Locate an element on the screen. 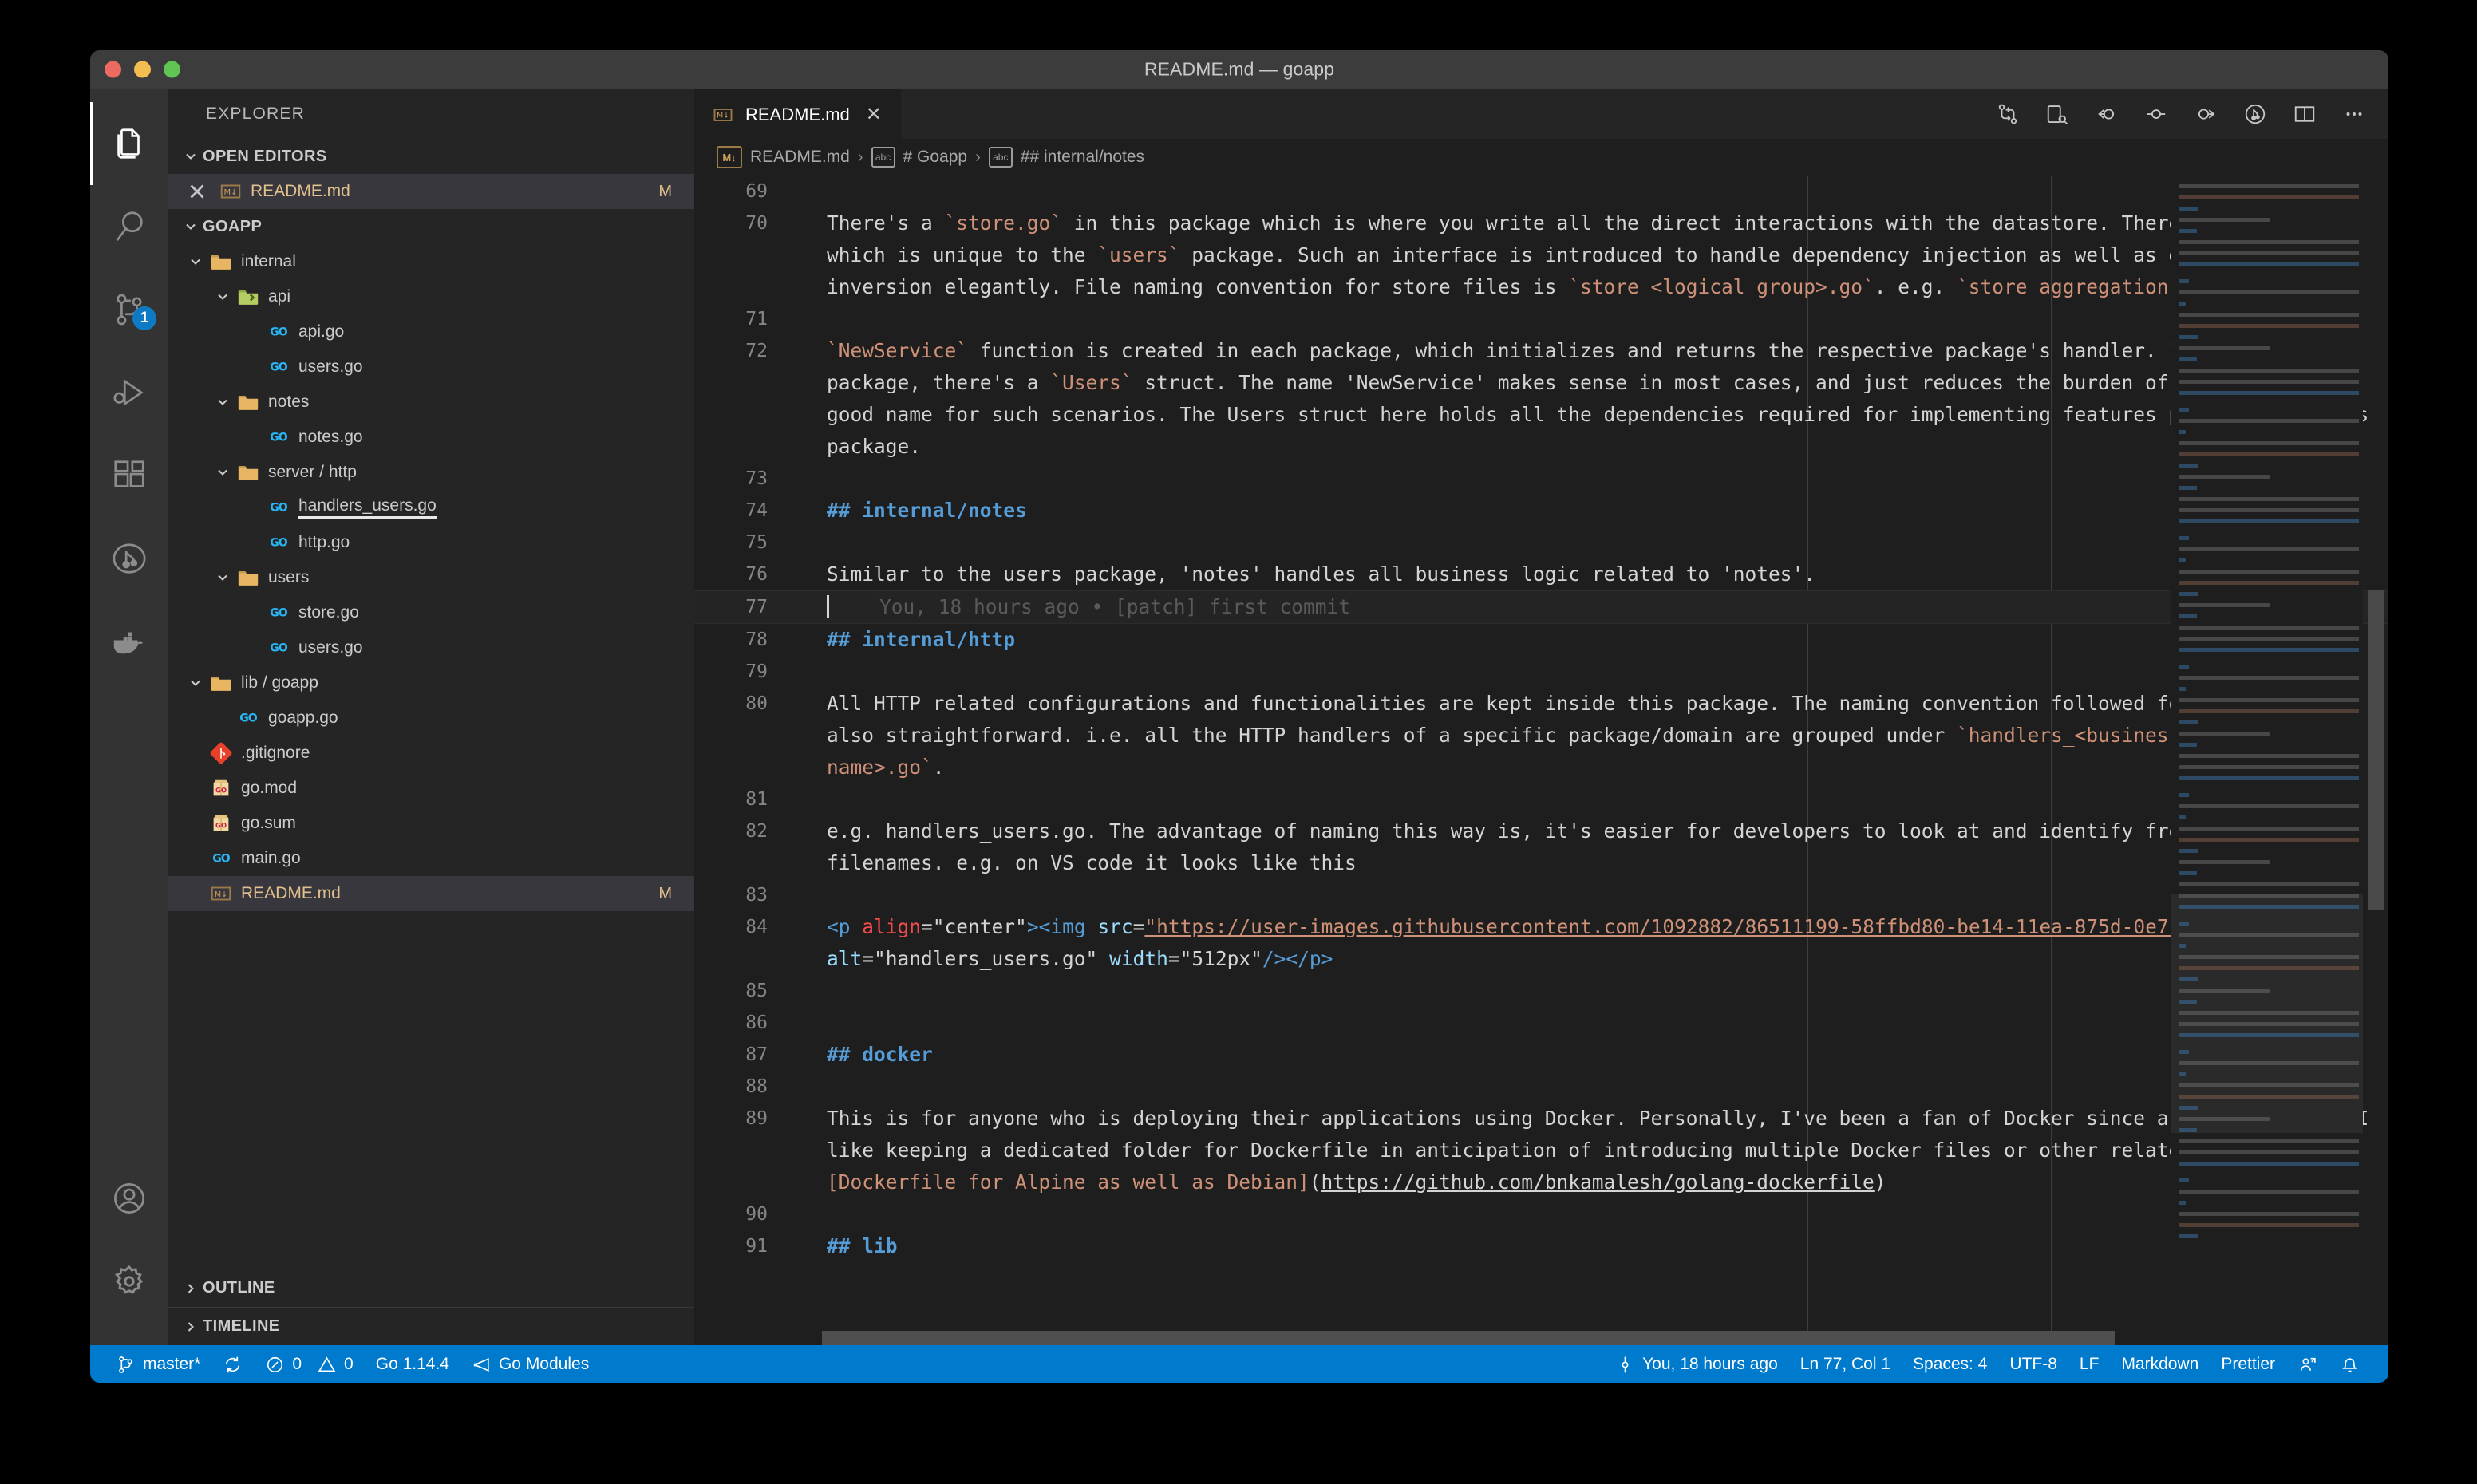 The image size is (2477, 1484). sidebar-item-source-control: 1 is located at coordinates (129, 309).